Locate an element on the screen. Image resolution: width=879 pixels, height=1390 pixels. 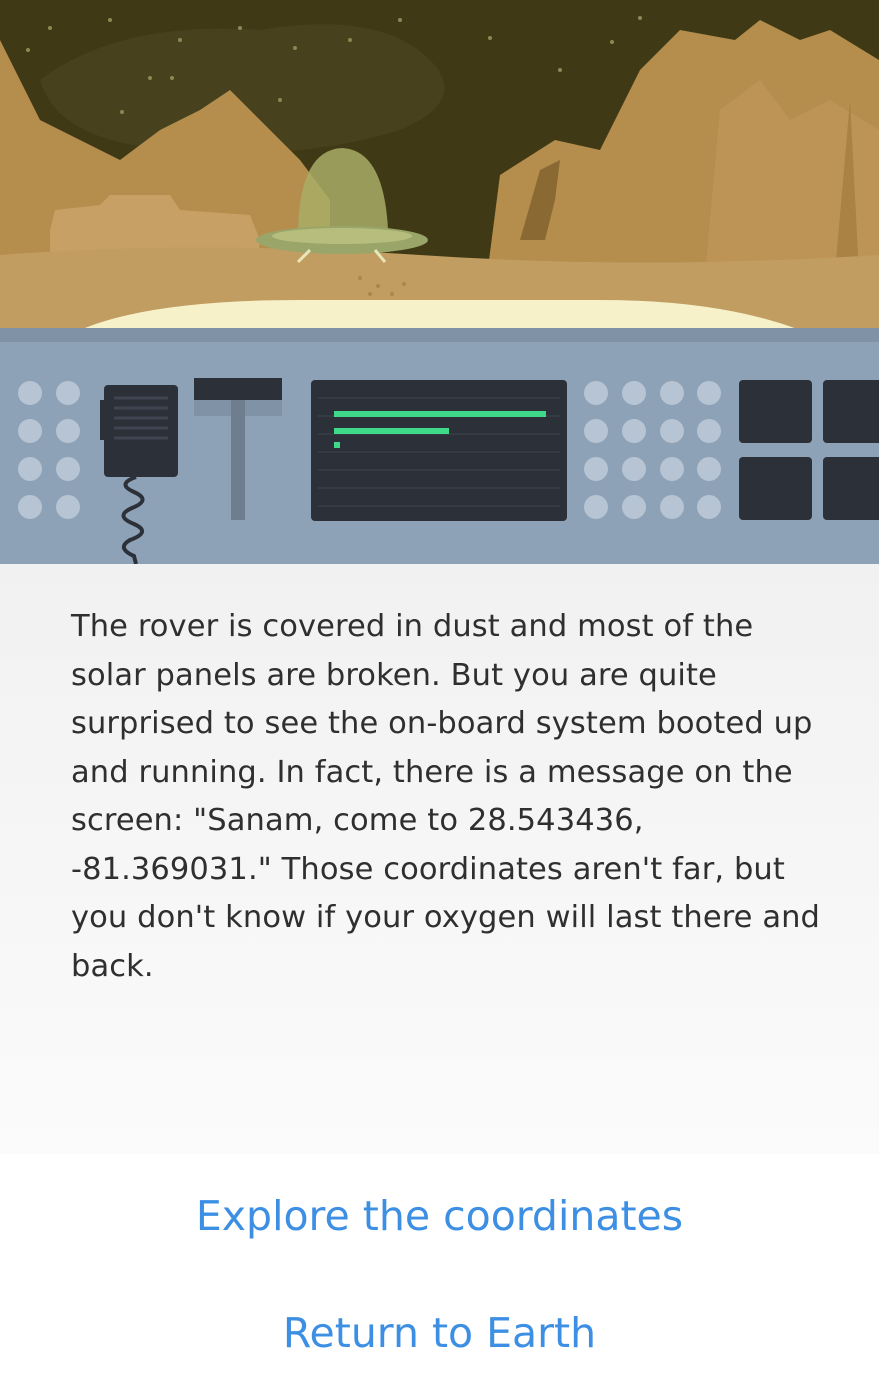
dashboard-trim is located at coordinates (439, 335).